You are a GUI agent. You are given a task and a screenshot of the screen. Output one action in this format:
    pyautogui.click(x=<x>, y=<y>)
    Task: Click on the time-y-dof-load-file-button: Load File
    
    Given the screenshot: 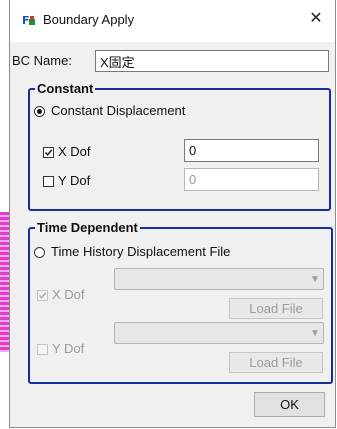 What is the action you would take?
    pyautogui.click(x=276, y=362)
    